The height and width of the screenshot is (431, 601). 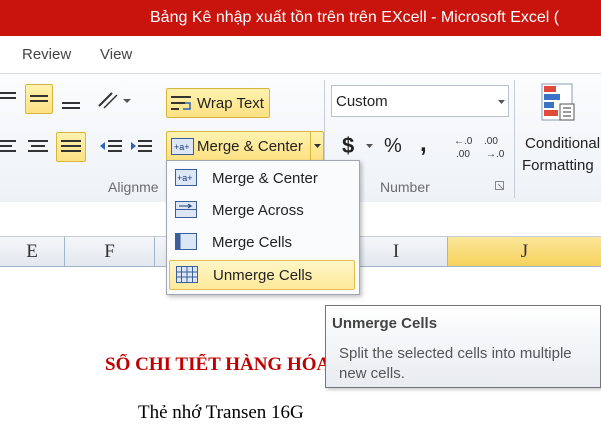 What do you see at coordinates (393, 146) in the screenshot?
I see `percent-button: %` at bounding box center [393, 146].